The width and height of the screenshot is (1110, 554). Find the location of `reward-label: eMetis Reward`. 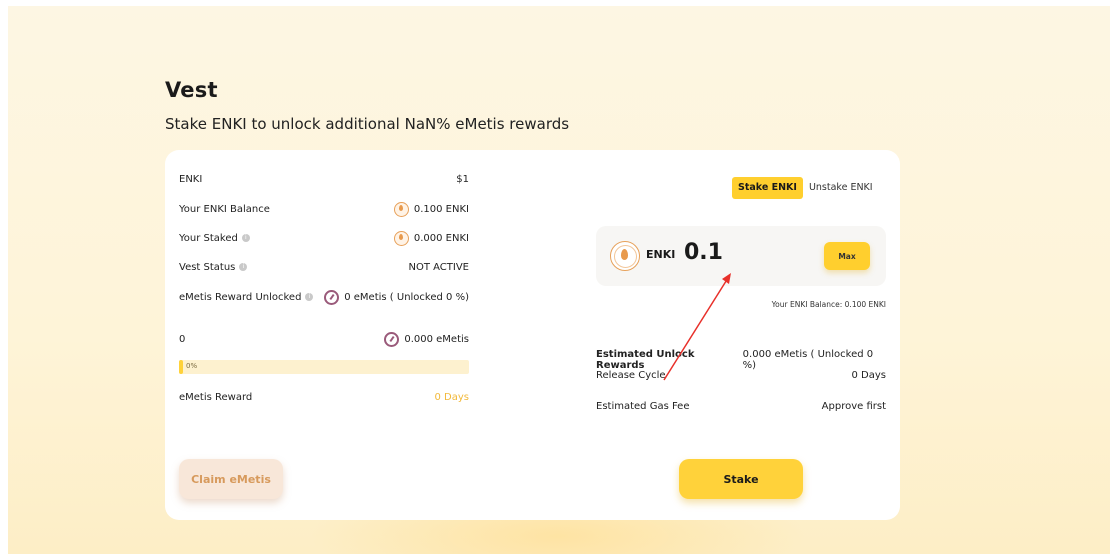

reward-label: eMetis Reward is located at coordinates (216, 397).